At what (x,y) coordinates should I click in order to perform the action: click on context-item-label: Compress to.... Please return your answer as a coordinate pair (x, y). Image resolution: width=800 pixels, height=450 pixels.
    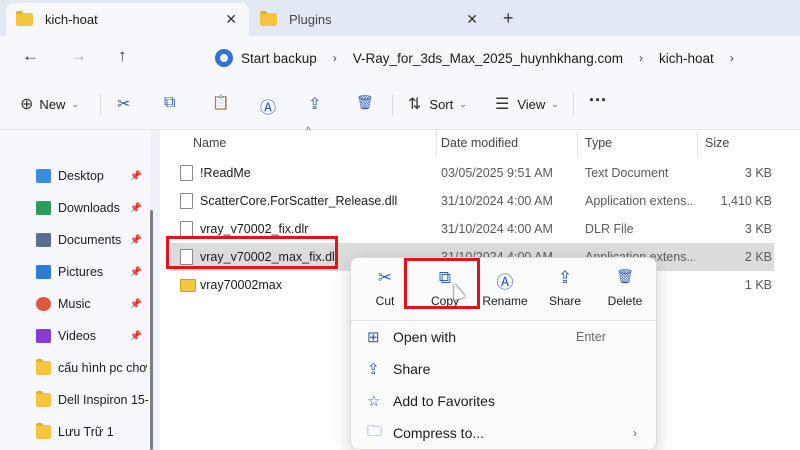
    Looking at the image, I should click on (439, 433).